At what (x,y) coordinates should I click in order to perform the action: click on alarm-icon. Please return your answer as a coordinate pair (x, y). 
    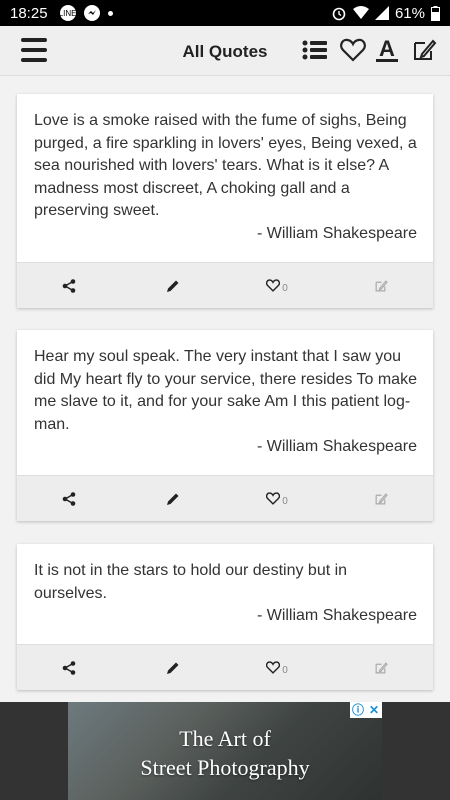
    Looking at the image, I should click on (339, 14).